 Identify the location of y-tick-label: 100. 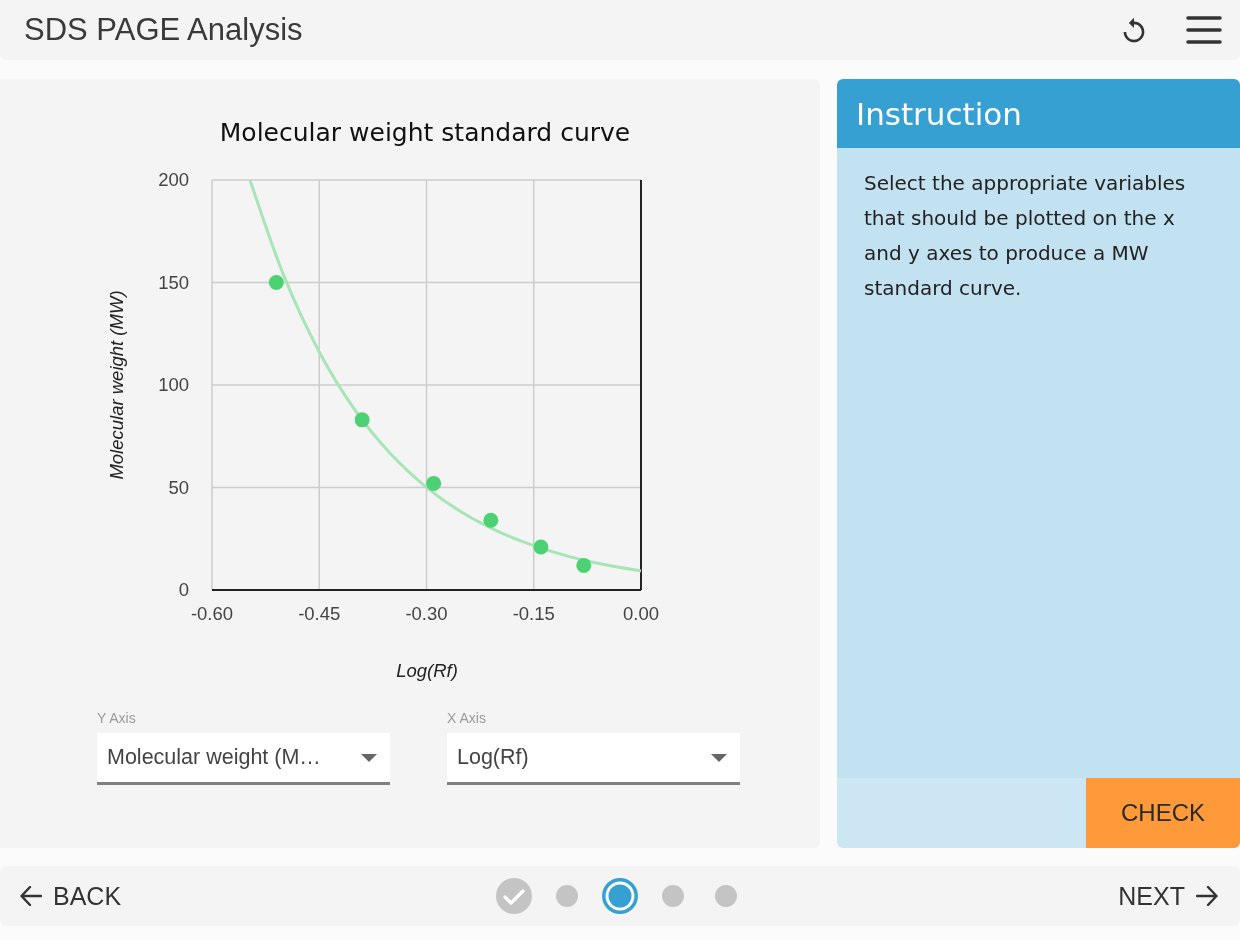
(173, 384).